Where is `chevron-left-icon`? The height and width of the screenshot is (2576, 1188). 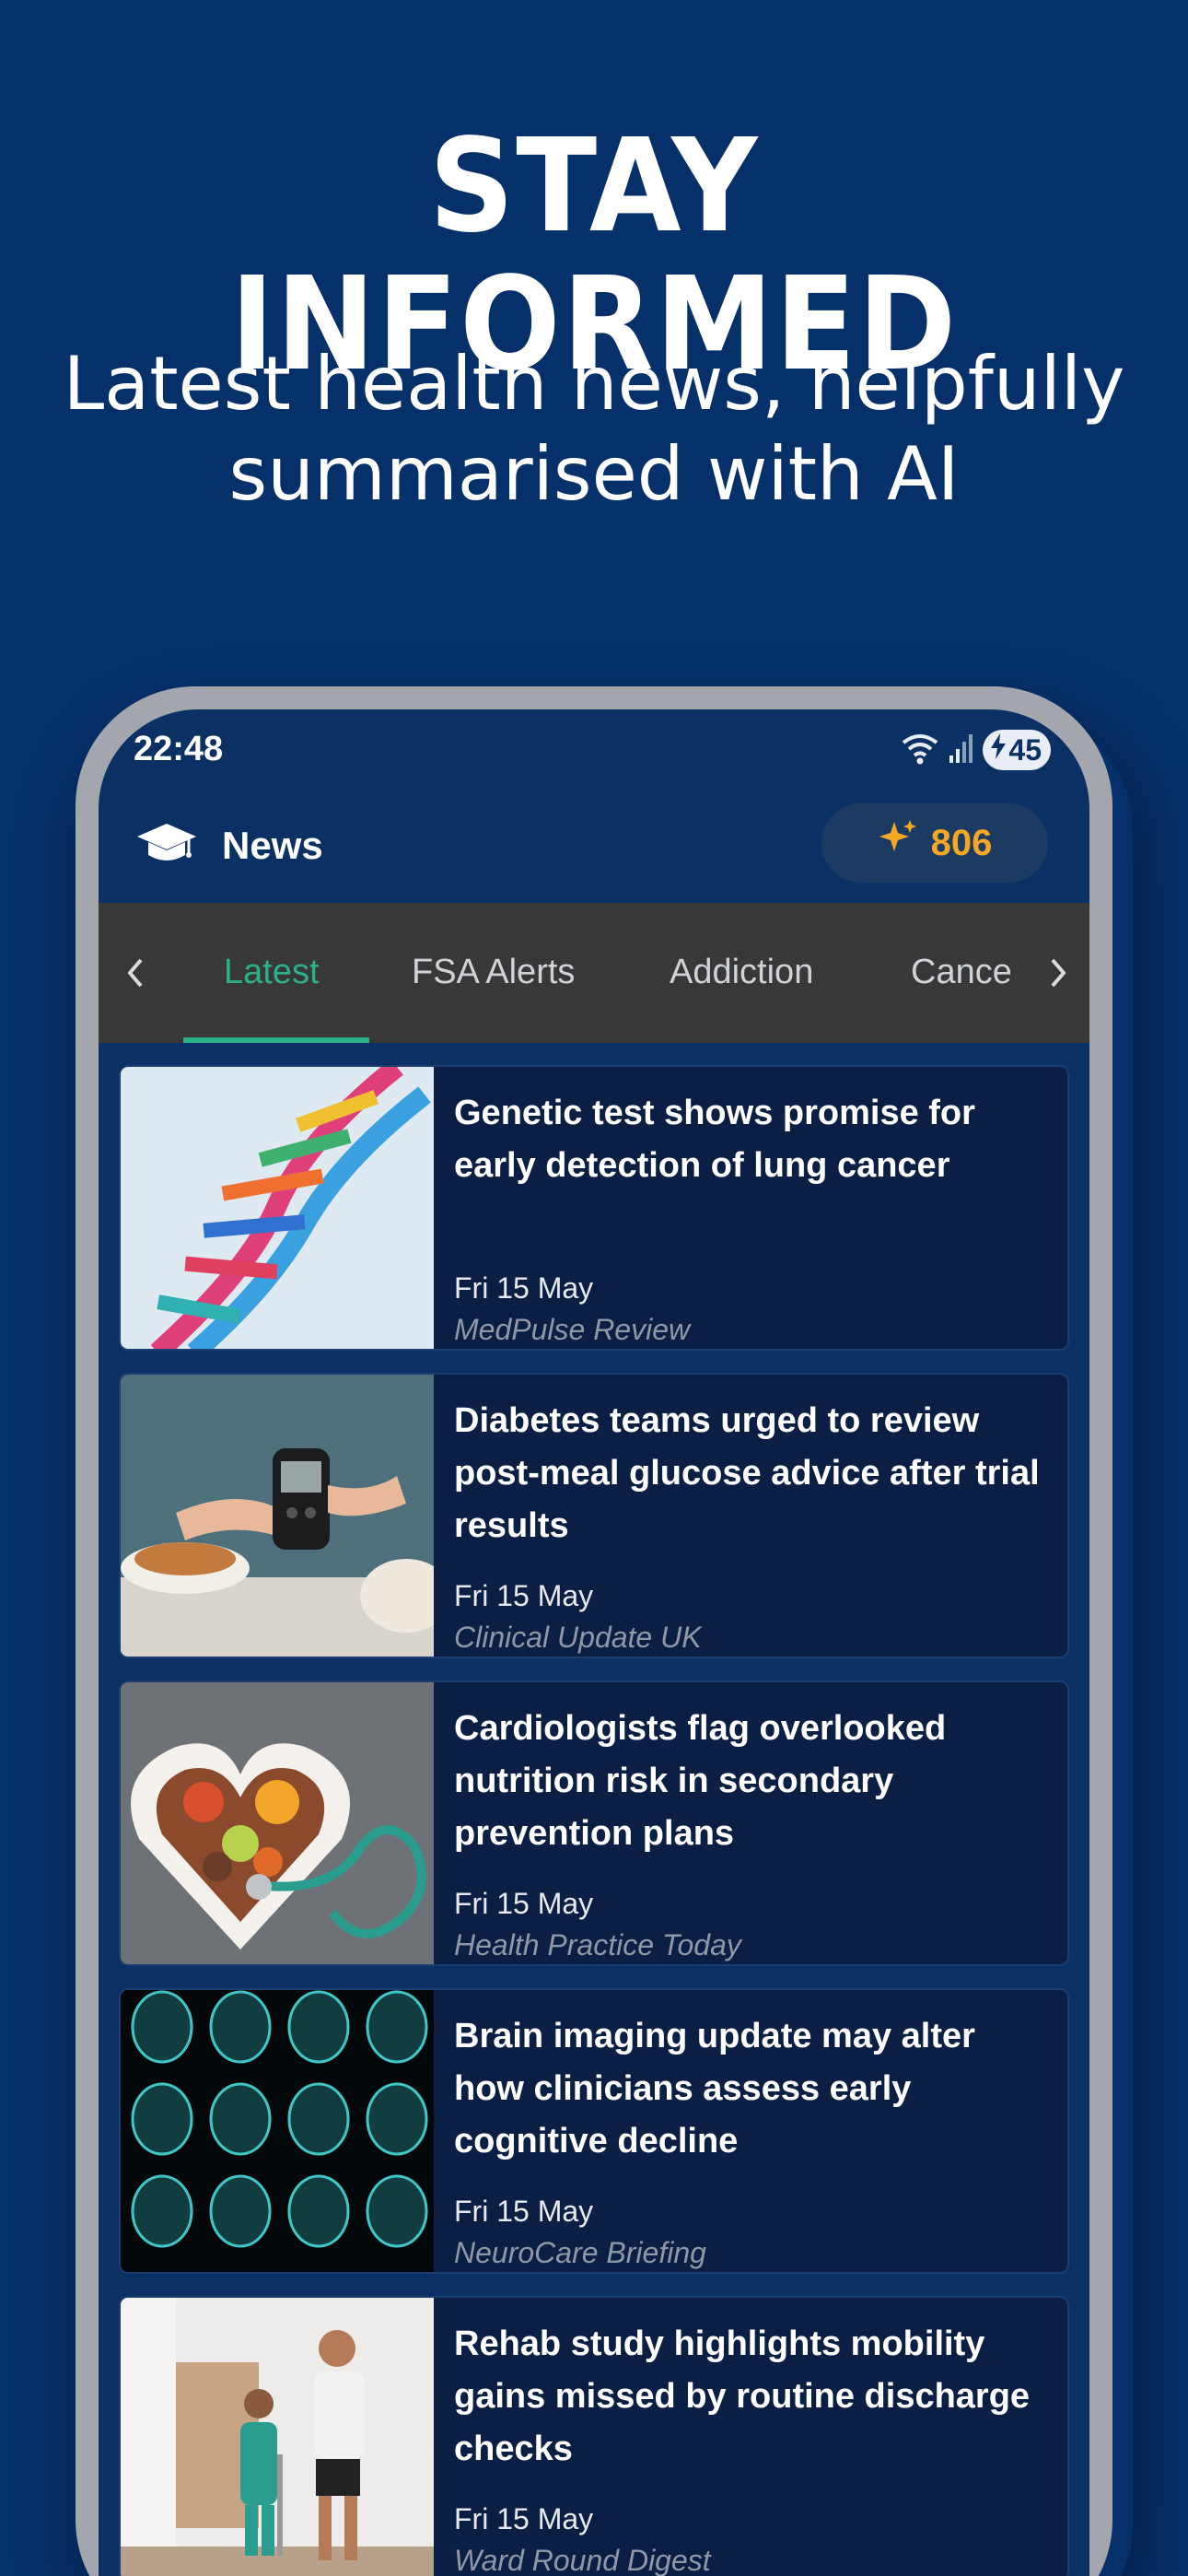 chevron-left-icon is located at coordinates (135, 973).